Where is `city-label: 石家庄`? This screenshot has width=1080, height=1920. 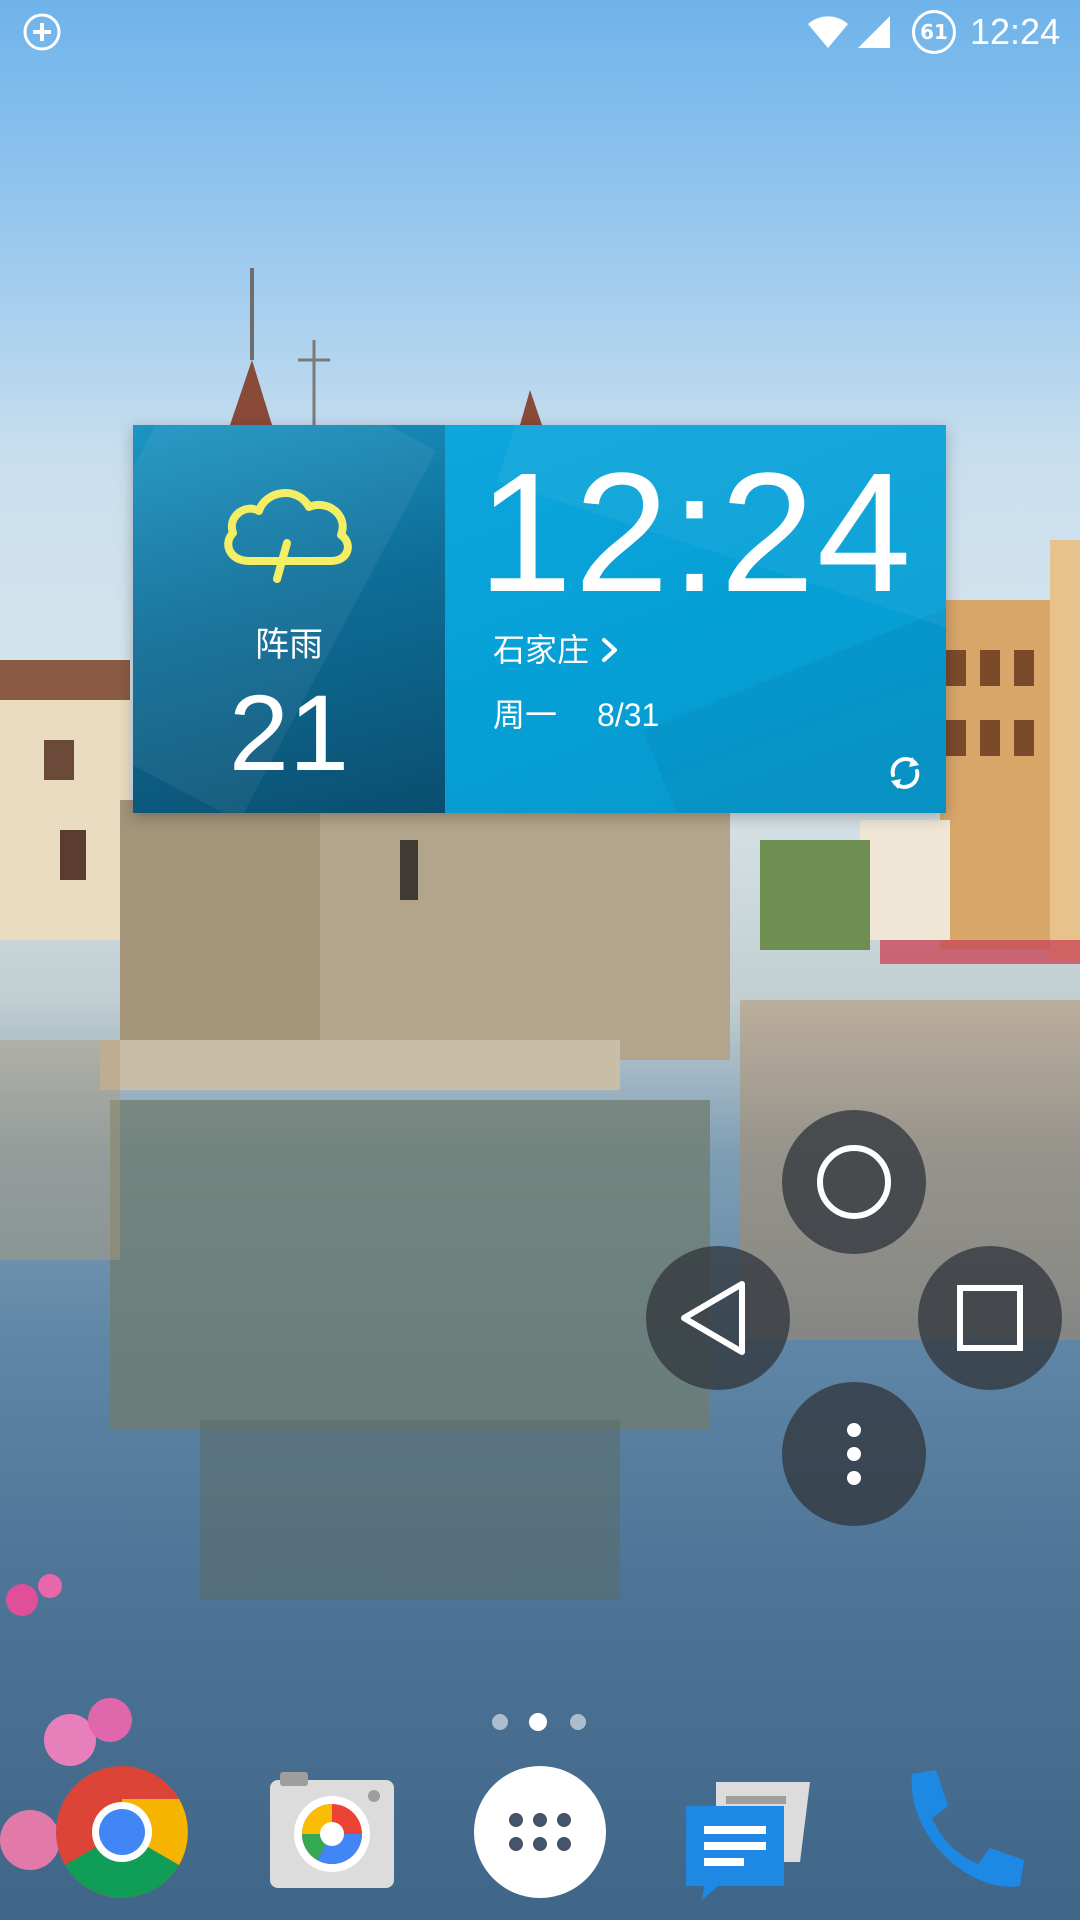 city-label: 石家庄 is located at coordinates (541, 650).